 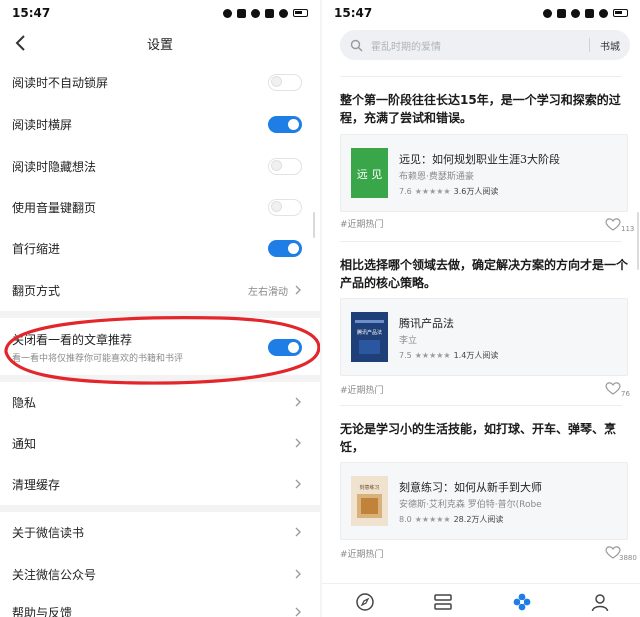 What do you see at coordinates (408, 341) in the screenshot?
I see `book-author: 李立` at bounding box center [408, 341].